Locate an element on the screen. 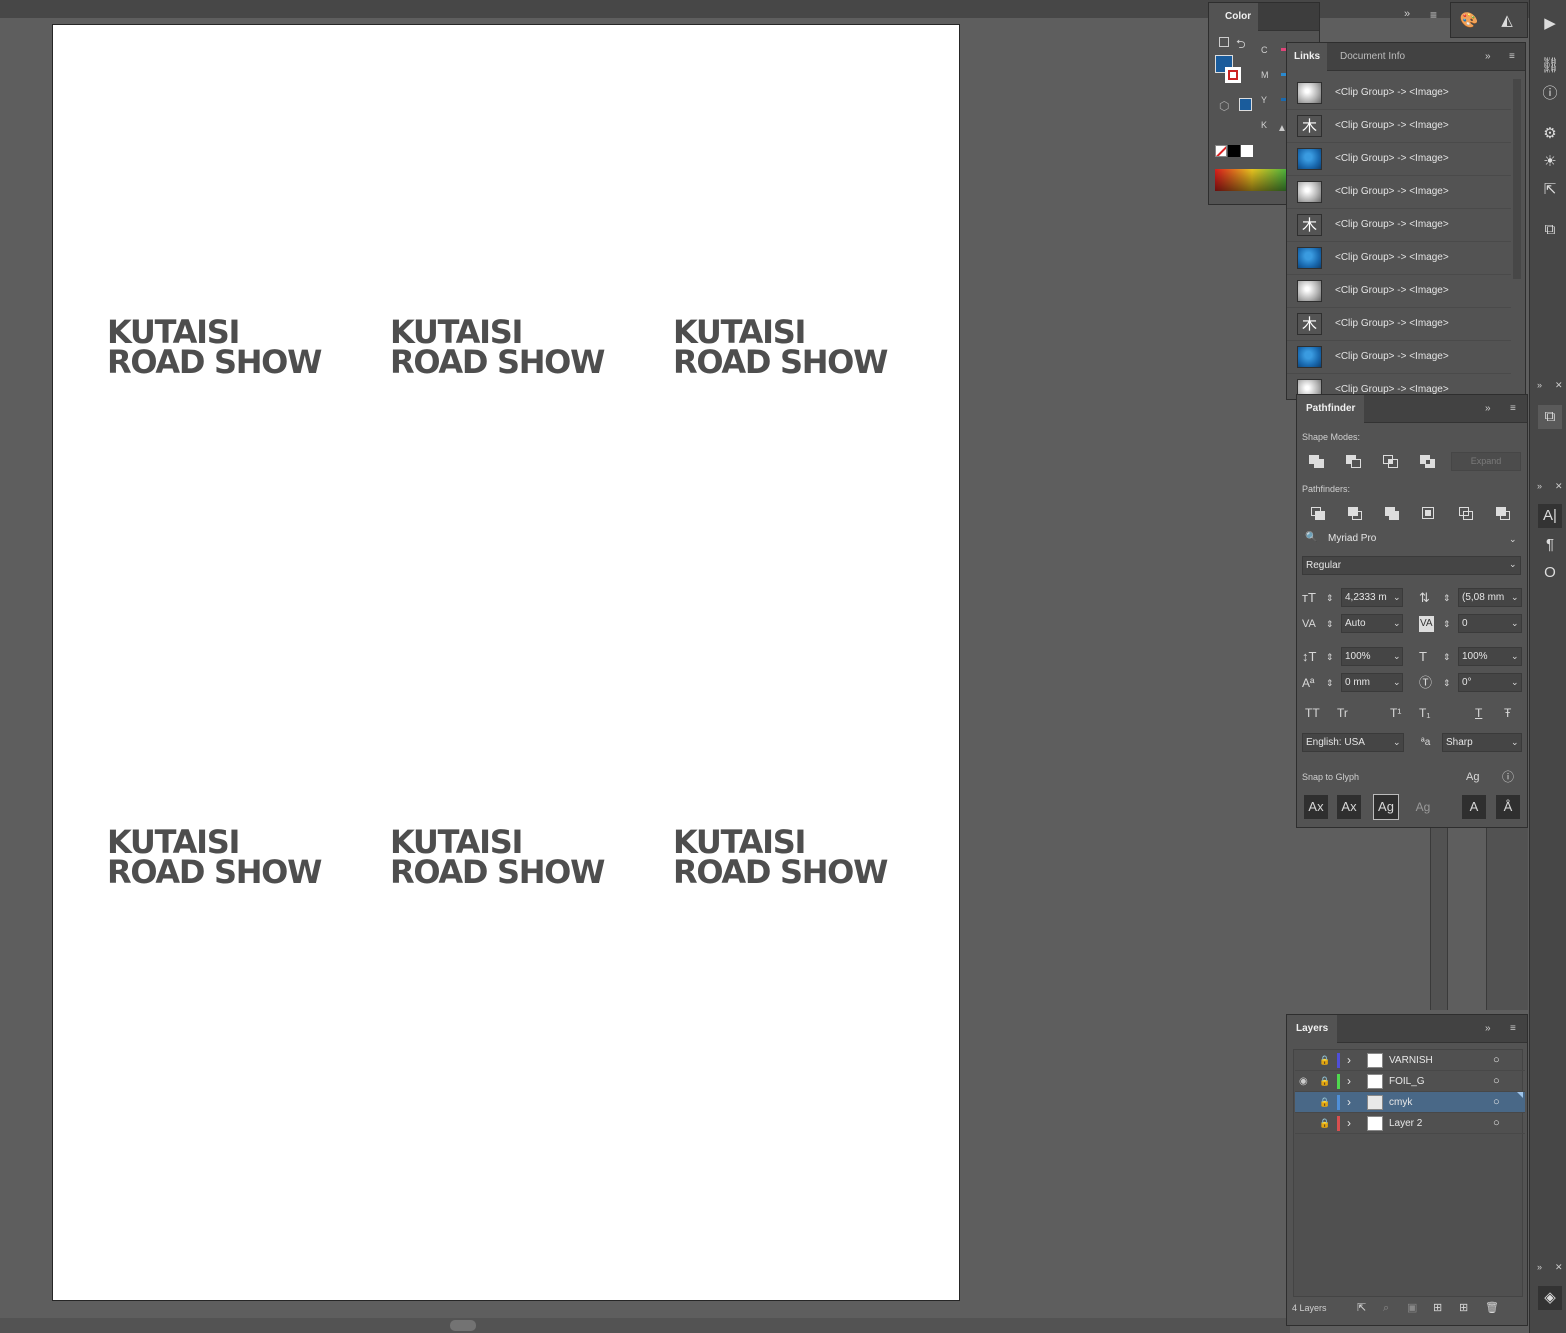 The image size is (1566, 1333). unite-icon is located at coordinates (1317, 462).